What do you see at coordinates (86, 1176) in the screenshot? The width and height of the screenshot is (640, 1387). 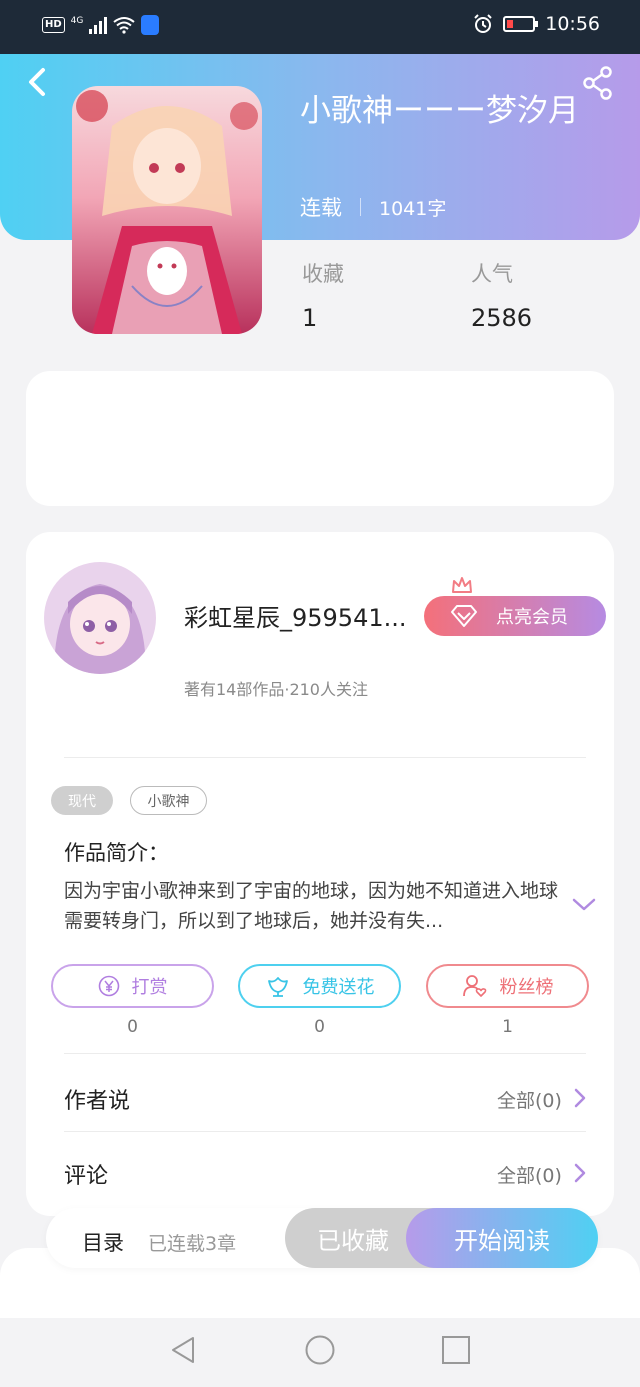 I see `comments-label: 评论` at bounding box center [86, 1176].